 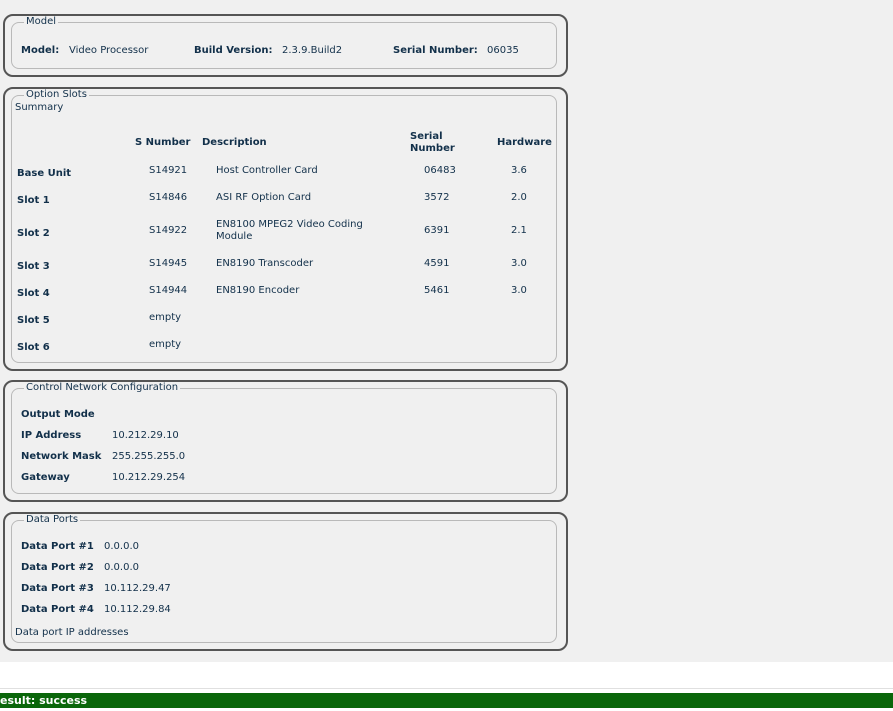 I want to click on slot-description: Host Controller Card, so click(x=267, y=170).